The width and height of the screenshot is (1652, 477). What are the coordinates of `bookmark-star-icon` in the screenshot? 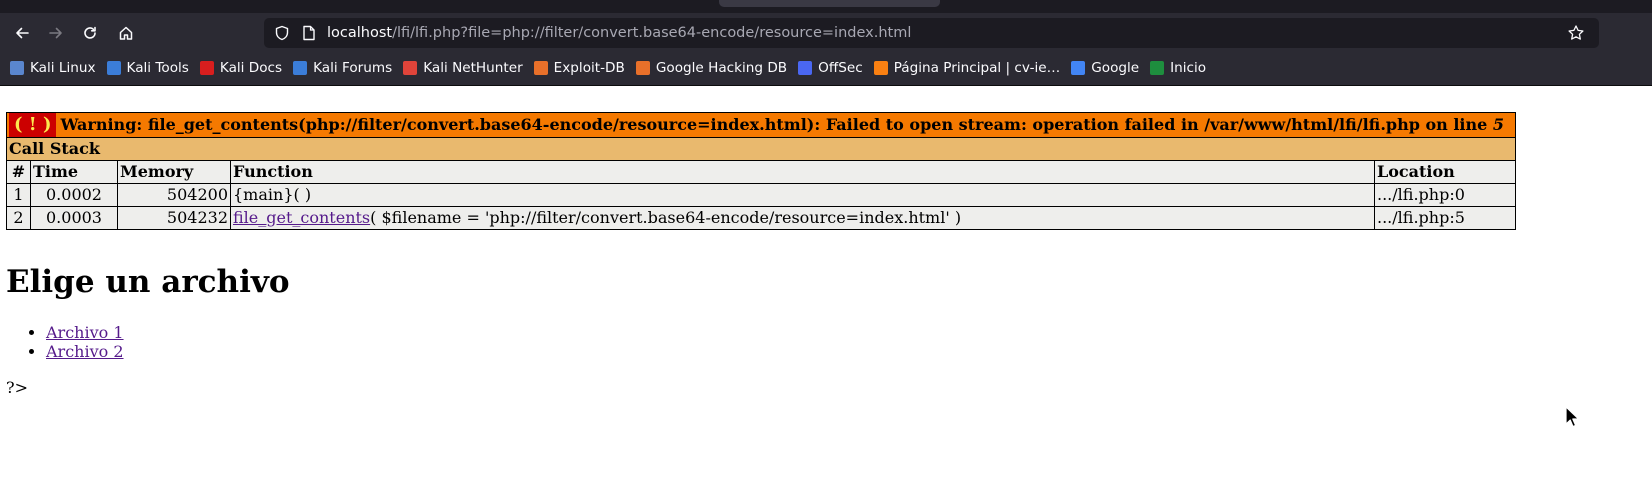 It's located at (1576, 33).